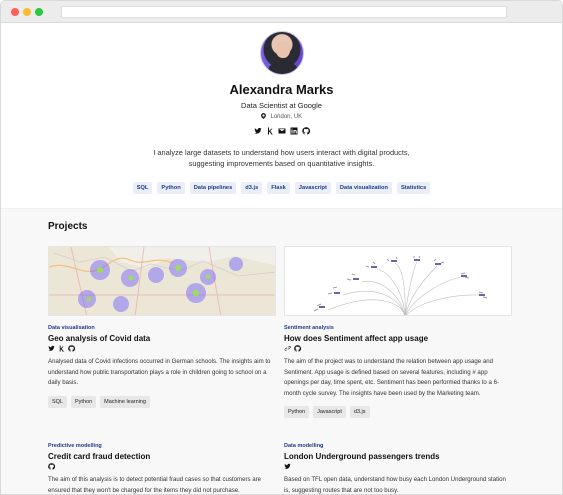 The height and width of the screenshot is (495, 563). I want to click on project-title: Geo analysis of Covid data, so click(162, 338).